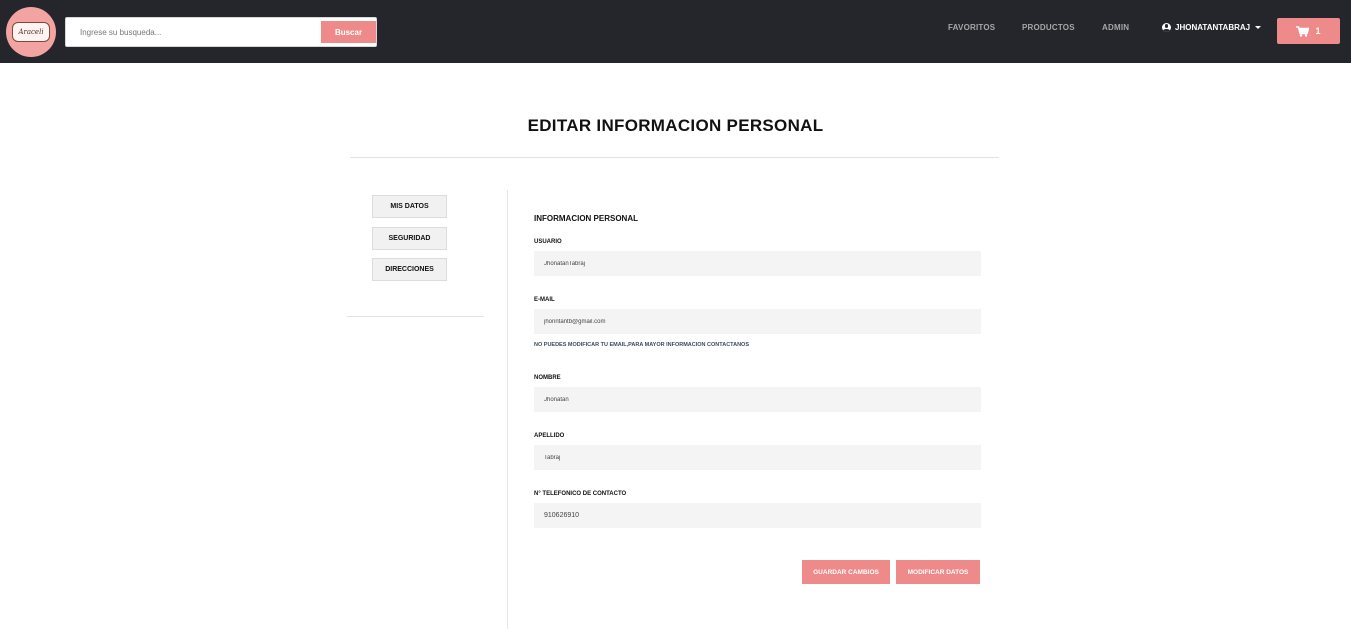 The height and width of the screenshot is (629, 1351). Describe the element at coordinates (547, 378) in the screenshot. I see `nombre-label: NOMBRE` at that location.